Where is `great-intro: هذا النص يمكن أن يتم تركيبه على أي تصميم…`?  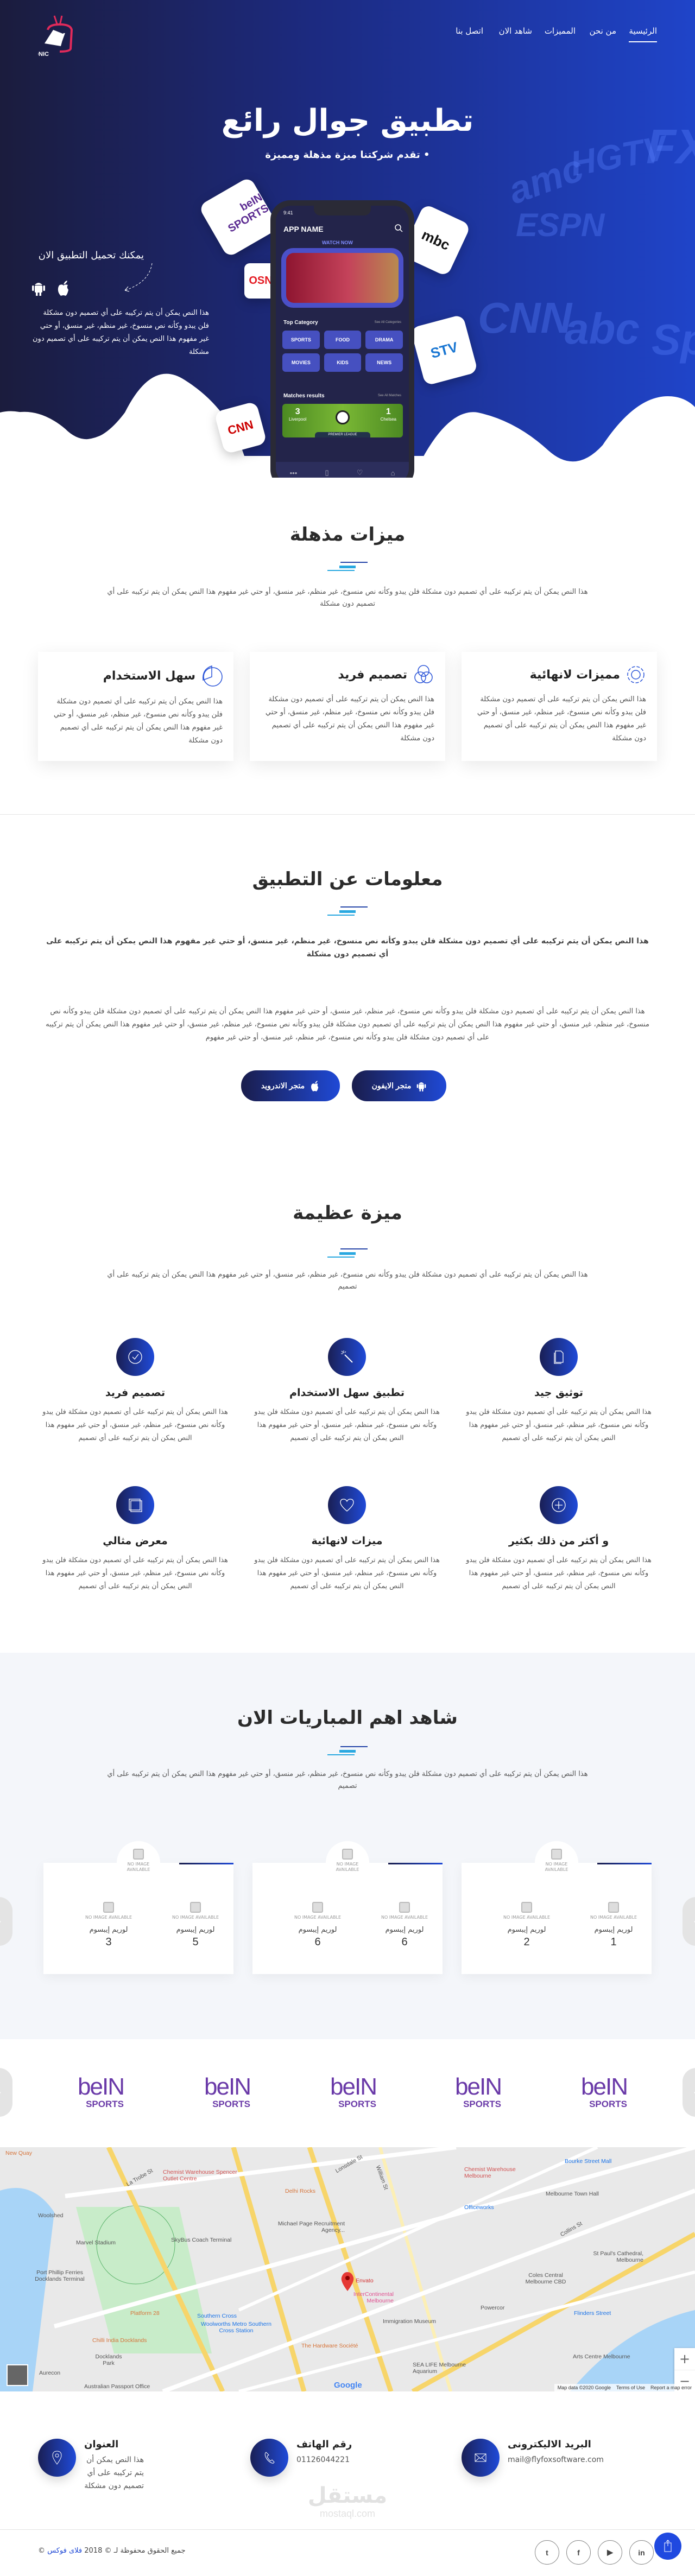
great-intro: هذا النص يمكن أن يتم تركيبه على أي تصميم… is located at coordinates (347, 1281).